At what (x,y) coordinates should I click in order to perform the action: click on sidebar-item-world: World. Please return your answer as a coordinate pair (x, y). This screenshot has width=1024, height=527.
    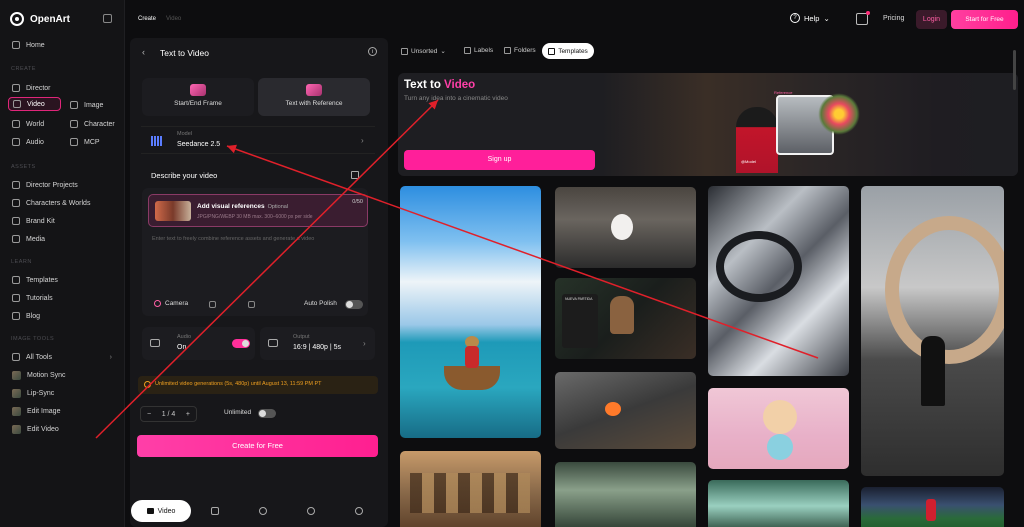
    Looking at the image, I should click on (28, 124).